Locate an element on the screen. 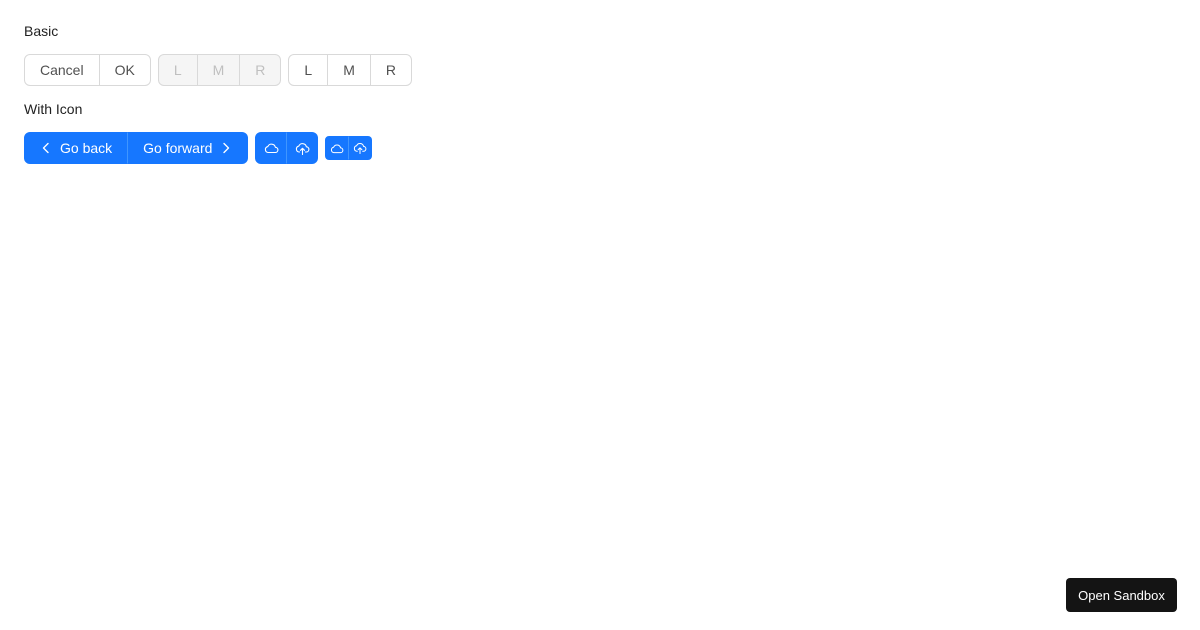  disabled-middle-button: M is located at coordinates (218, 70).